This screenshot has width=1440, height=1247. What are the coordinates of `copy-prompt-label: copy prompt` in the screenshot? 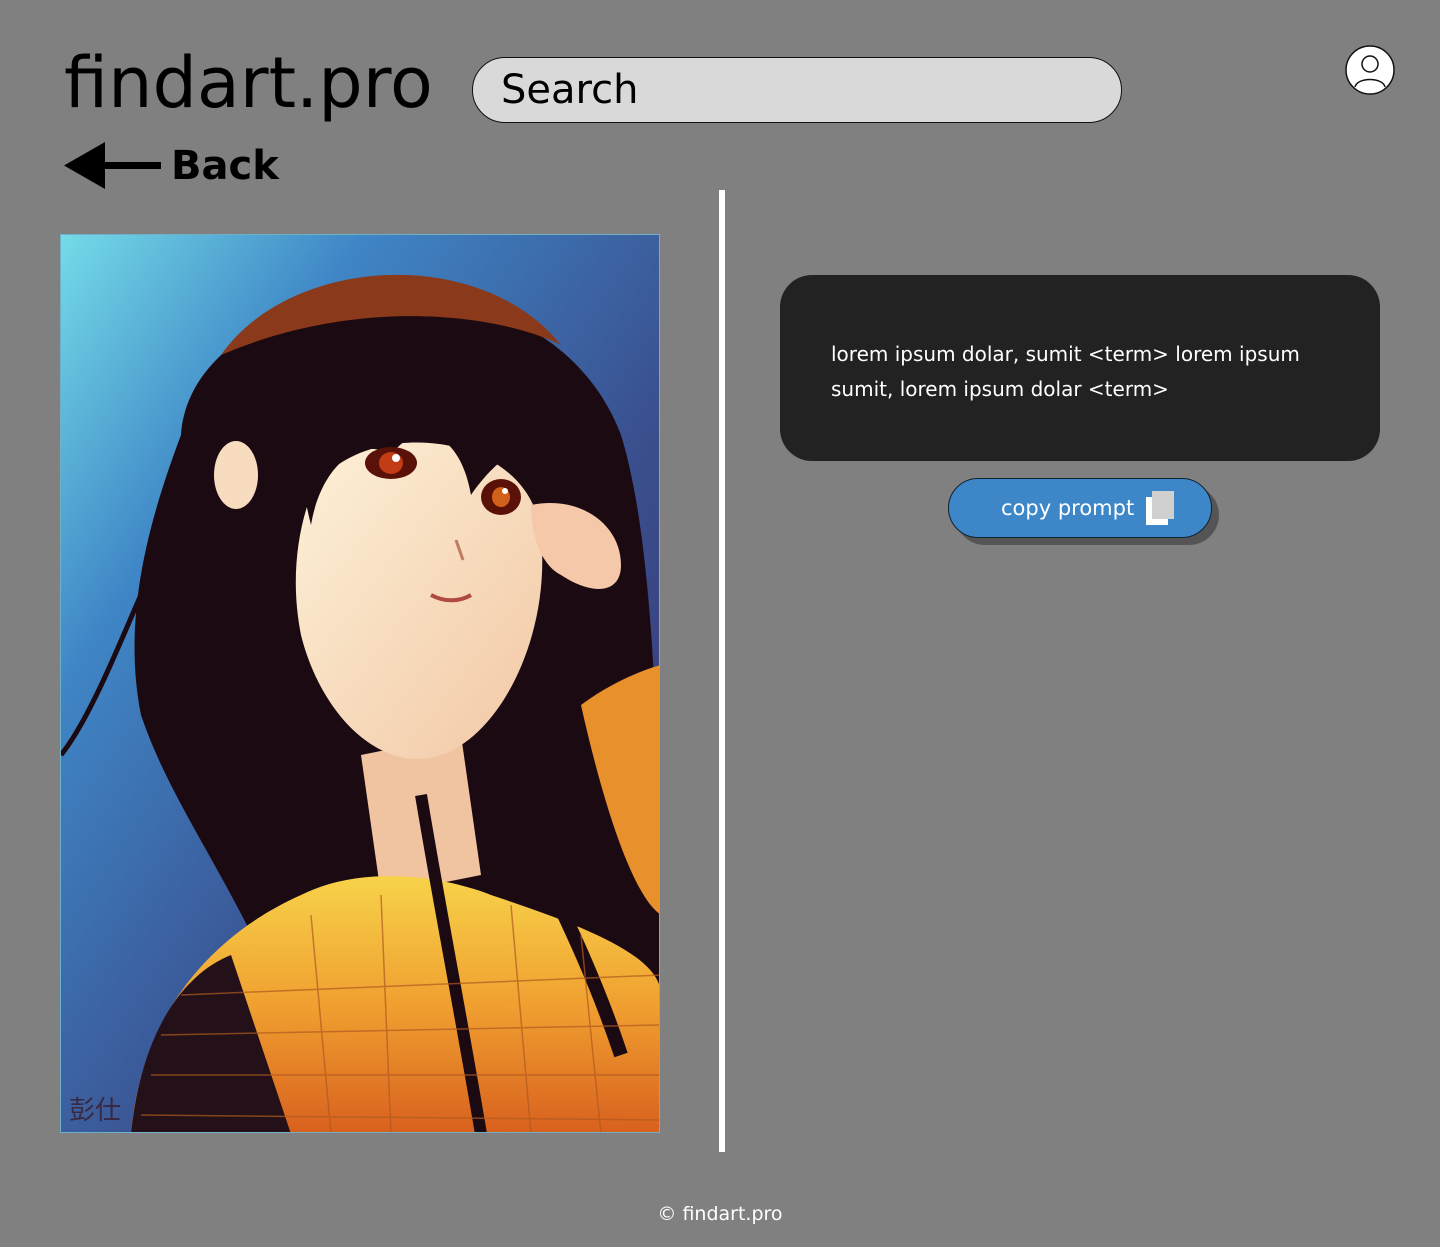 It's located at (1068, 508).